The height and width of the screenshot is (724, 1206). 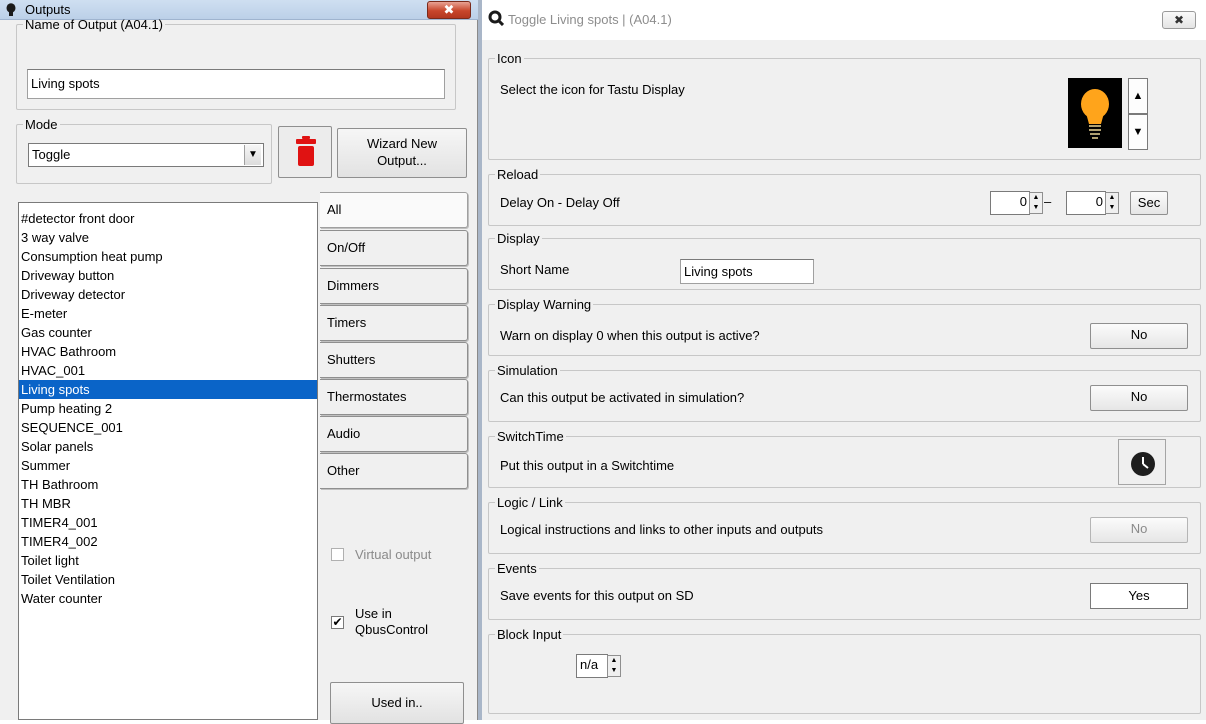 What do you see at coordinates (517, 568) in the screenshot?
I see `events-legend: Events` at bounding box center [517, 568].